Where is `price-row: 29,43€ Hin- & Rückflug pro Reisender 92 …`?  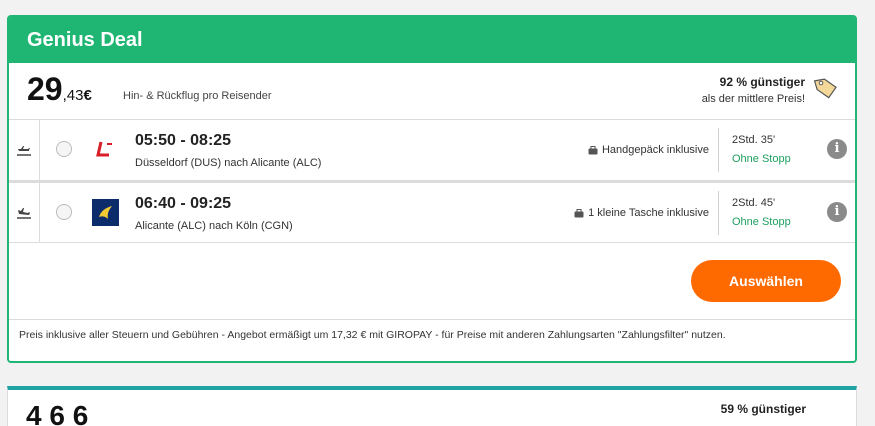 price-row: 29,43€ Hin- & Rückflug pro Reisender 92 … is located at coordinates (432, 91).